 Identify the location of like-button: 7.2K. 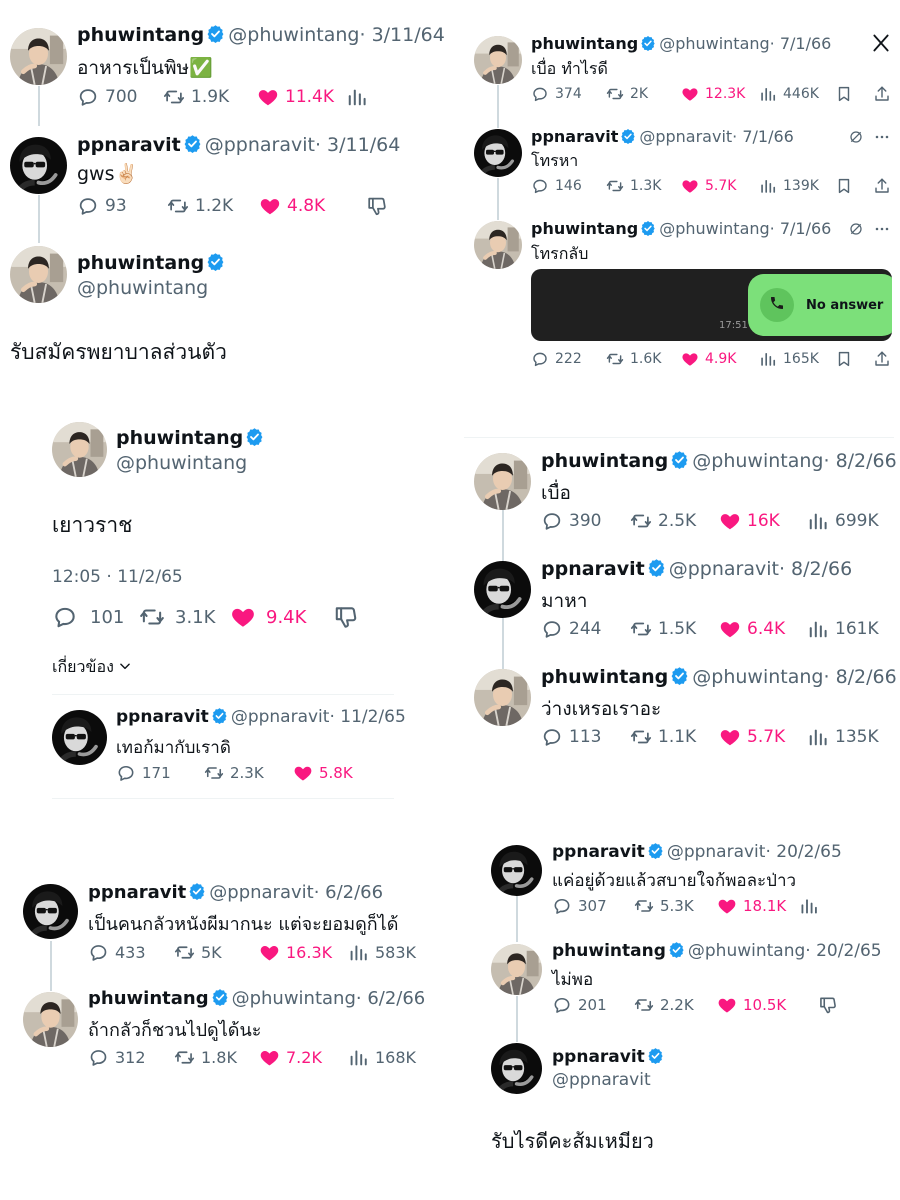
(290, 1057).